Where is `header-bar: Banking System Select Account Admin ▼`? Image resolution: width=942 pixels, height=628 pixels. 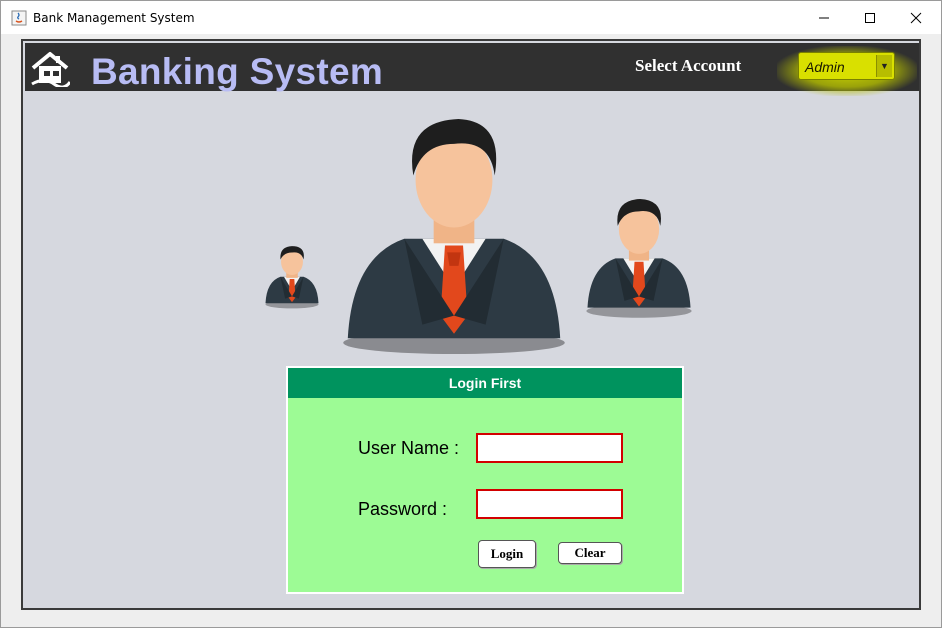
header-bar: Banking System Select Account Admin ▼ is located at coordinates (472, 69).